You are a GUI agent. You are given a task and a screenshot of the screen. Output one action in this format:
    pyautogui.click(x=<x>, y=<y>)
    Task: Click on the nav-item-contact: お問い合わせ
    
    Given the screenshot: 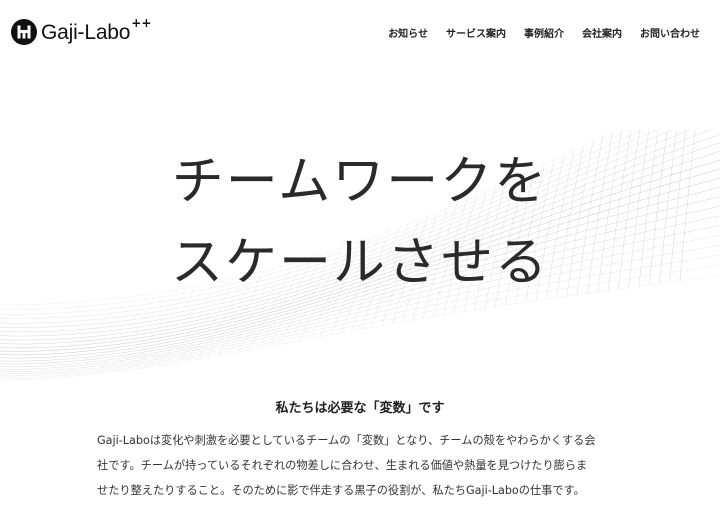 What is the action you would take?
    pyautogui.click(x=670, y=32)
    